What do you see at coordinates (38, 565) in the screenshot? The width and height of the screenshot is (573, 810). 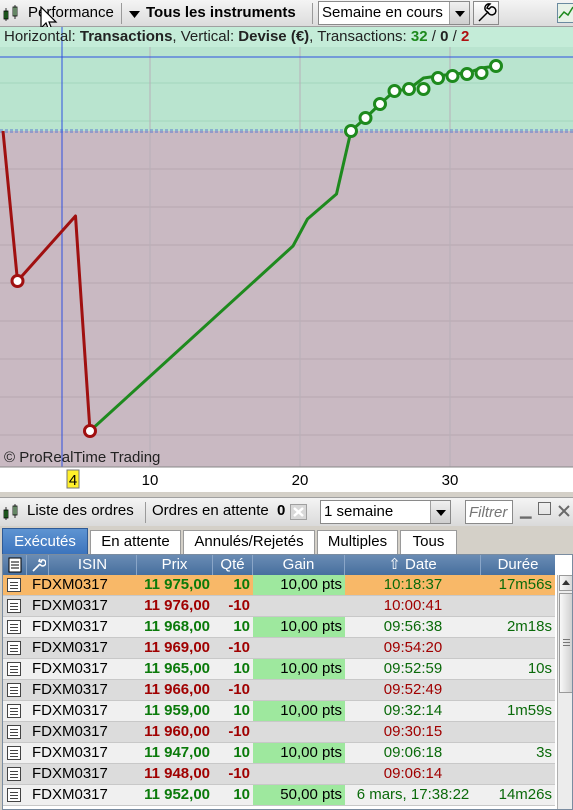 I see `settings-column-icon` at bounding box center [38, 565].